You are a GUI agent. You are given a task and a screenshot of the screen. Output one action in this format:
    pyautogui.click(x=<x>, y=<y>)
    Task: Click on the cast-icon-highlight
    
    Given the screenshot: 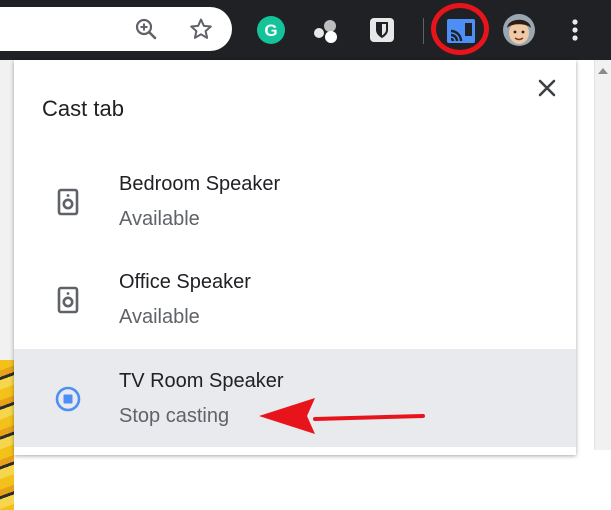 What is the action you would take?
    pyautogui.click(x=460, y=29)
    